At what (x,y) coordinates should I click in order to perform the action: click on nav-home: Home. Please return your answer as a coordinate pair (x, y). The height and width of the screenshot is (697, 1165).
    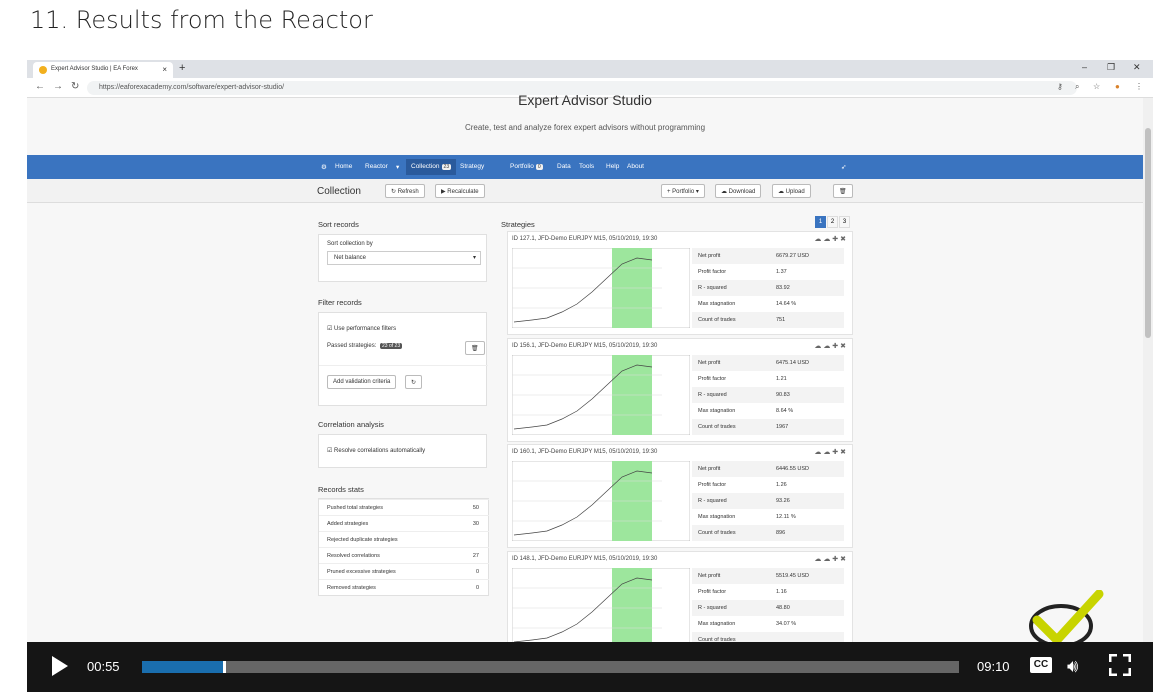
    Looking at the image, I should click on (343, 166).